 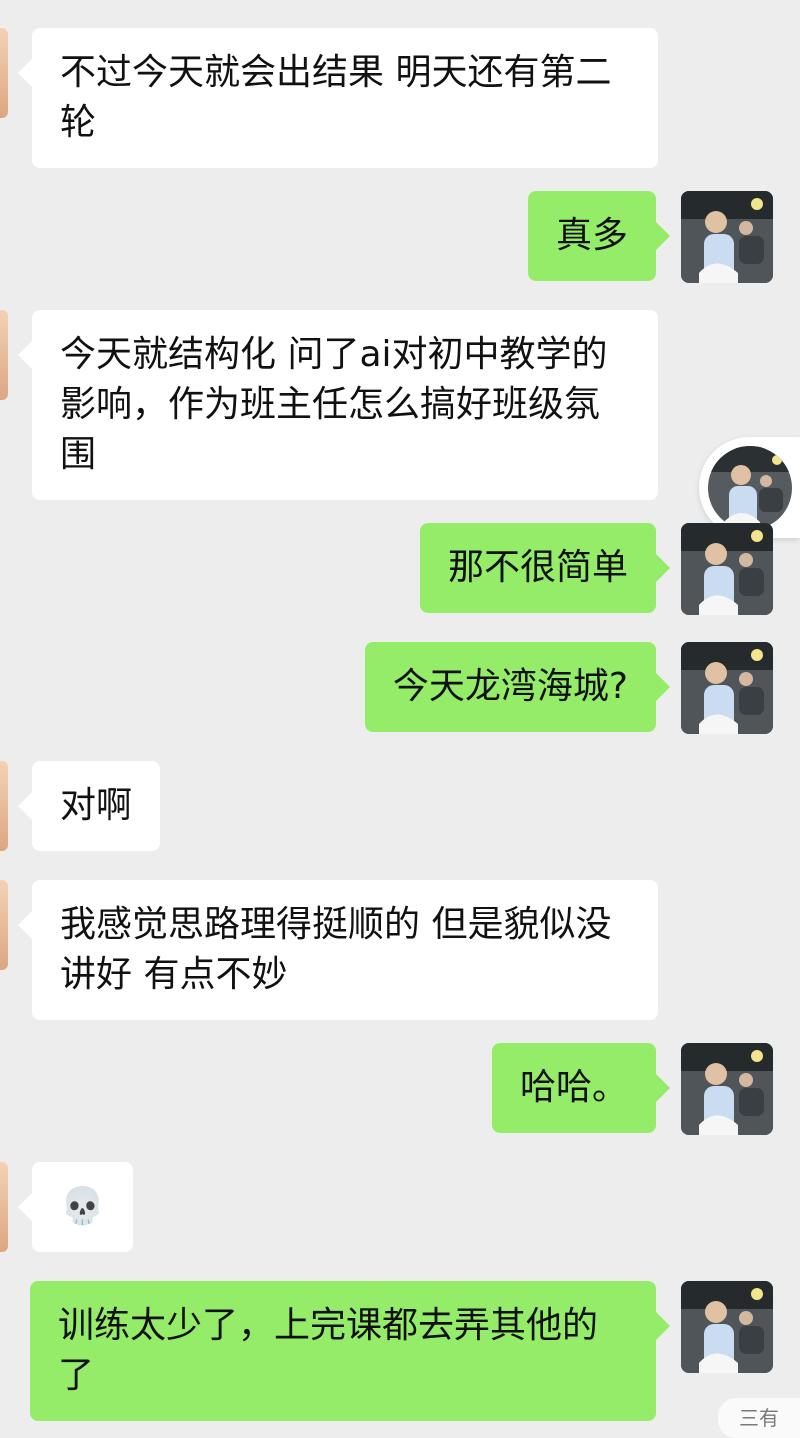 I want to click on message-bubble-incoming: 我感觉思路理得挺顺的 但是貌似没讲好 有点不妙, so click(x=338, y=950).